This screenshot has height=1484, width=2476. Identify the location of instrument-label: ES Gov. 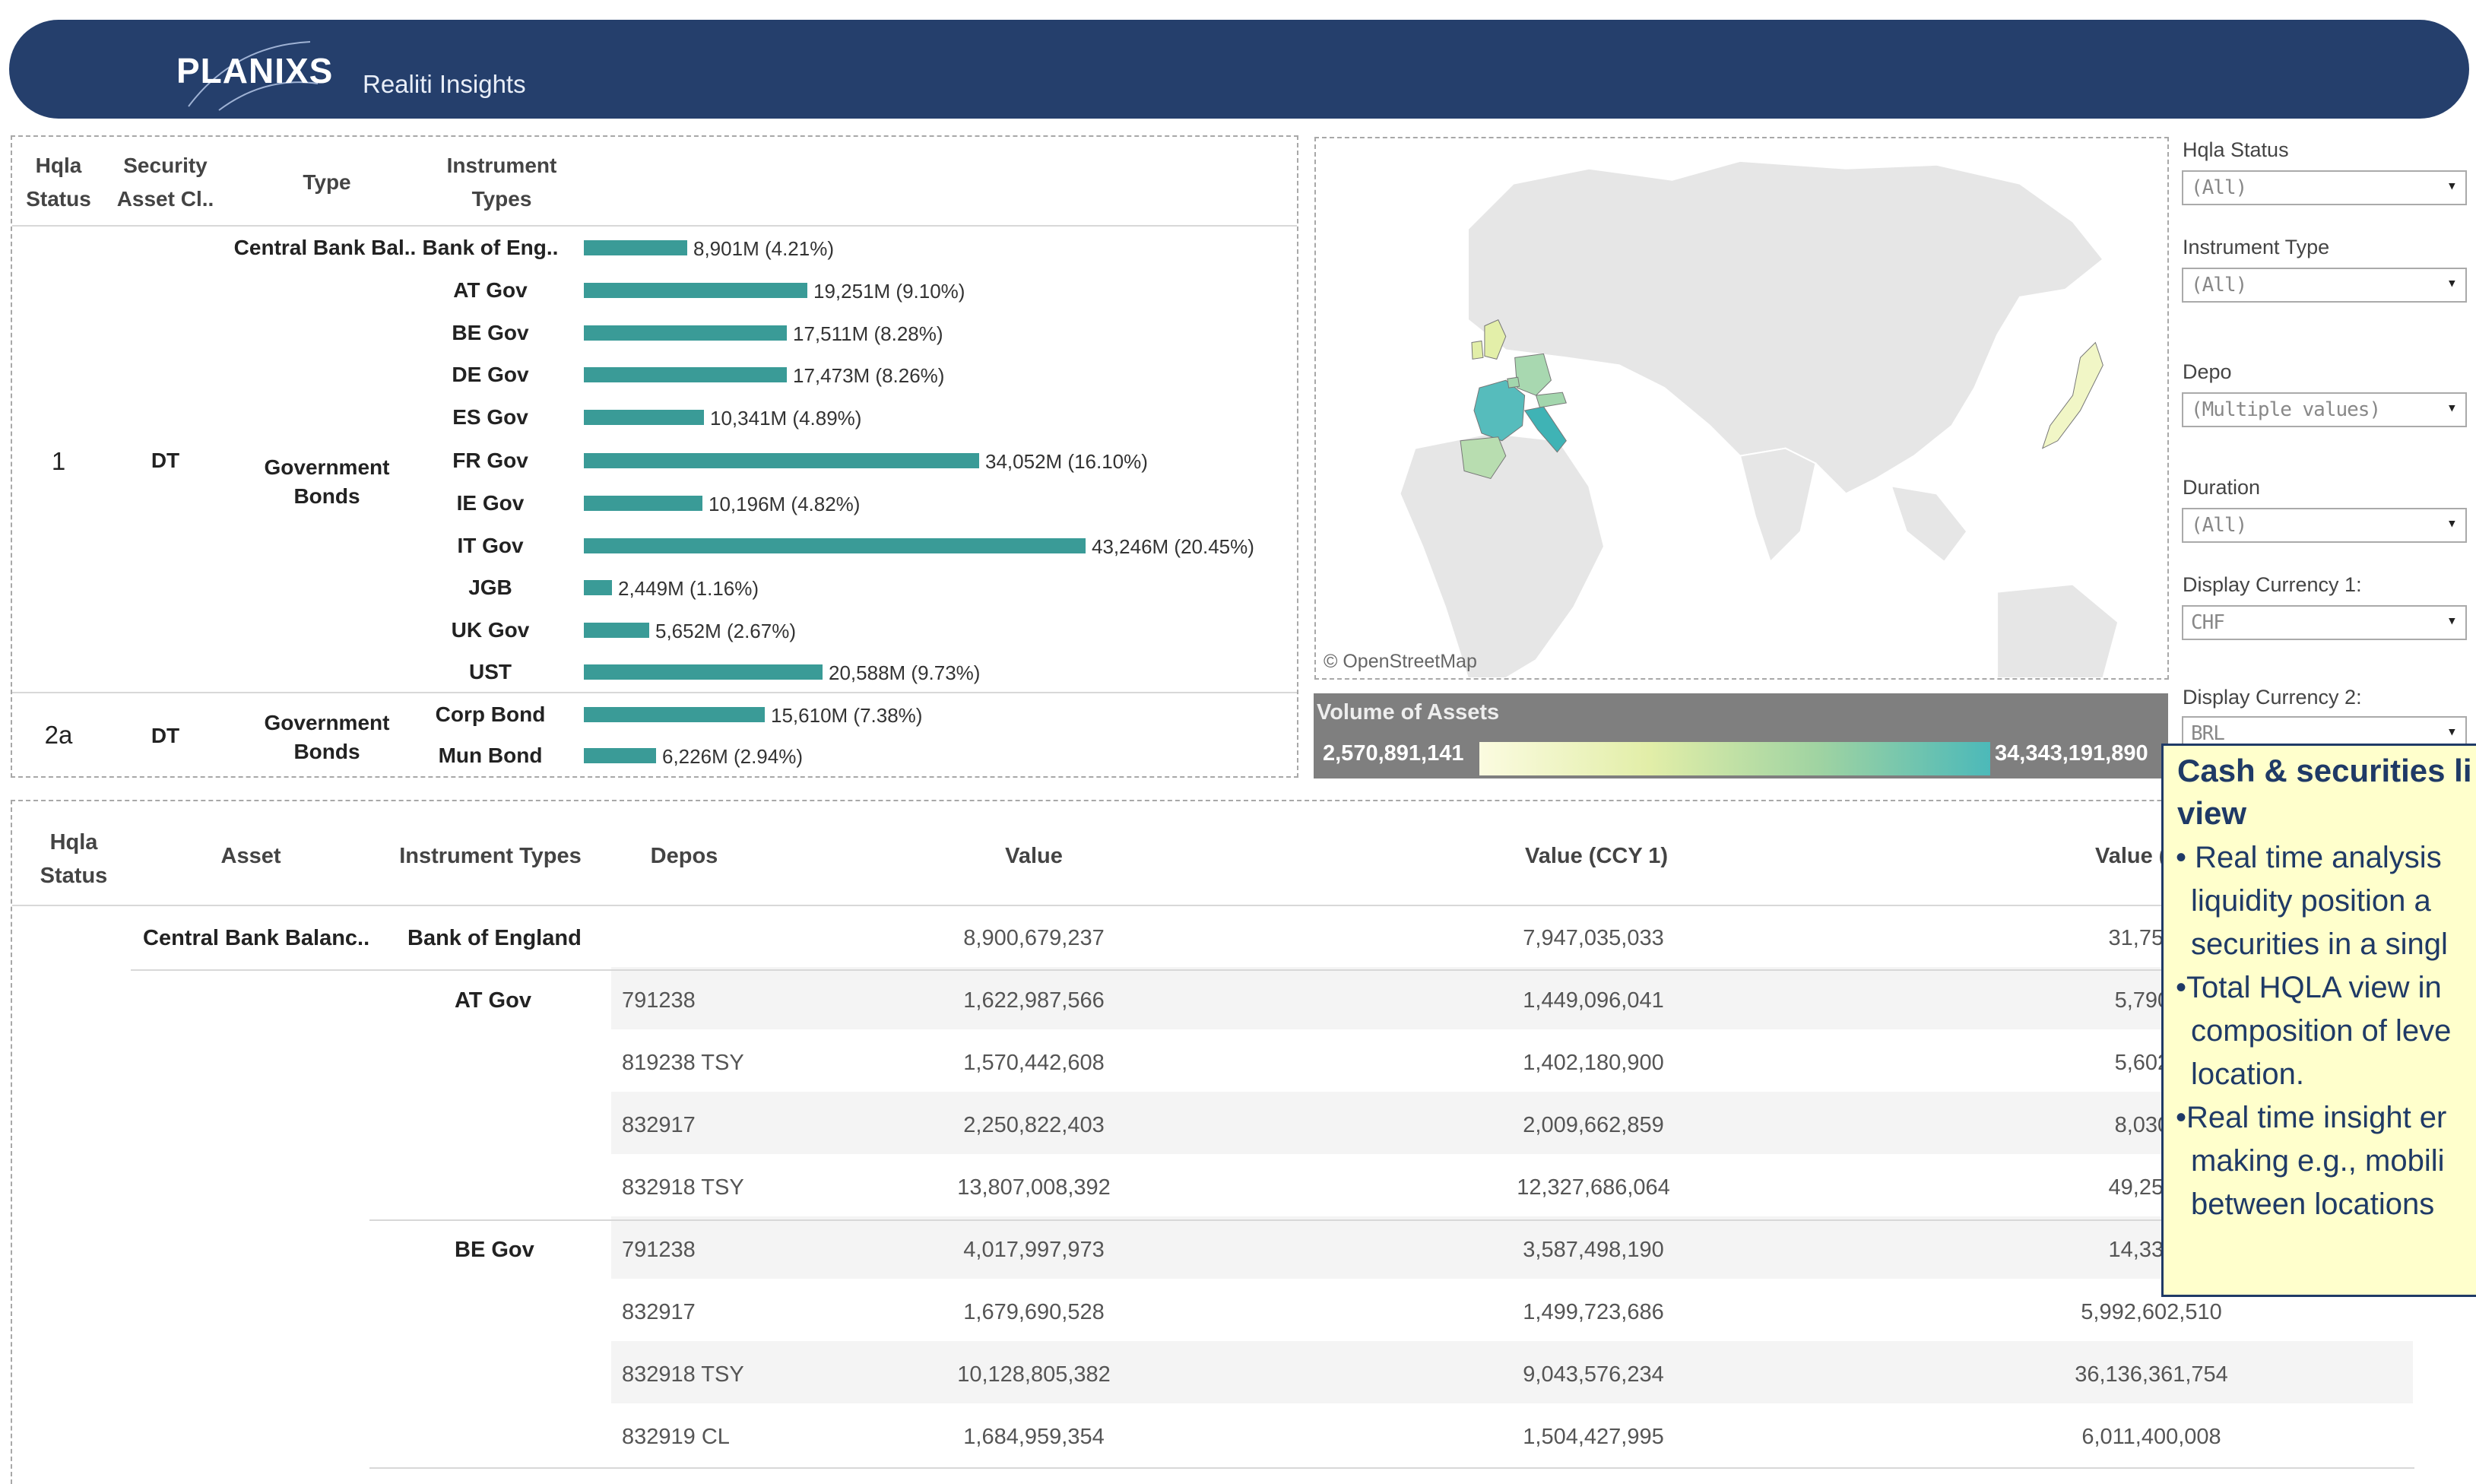
(490, 417).